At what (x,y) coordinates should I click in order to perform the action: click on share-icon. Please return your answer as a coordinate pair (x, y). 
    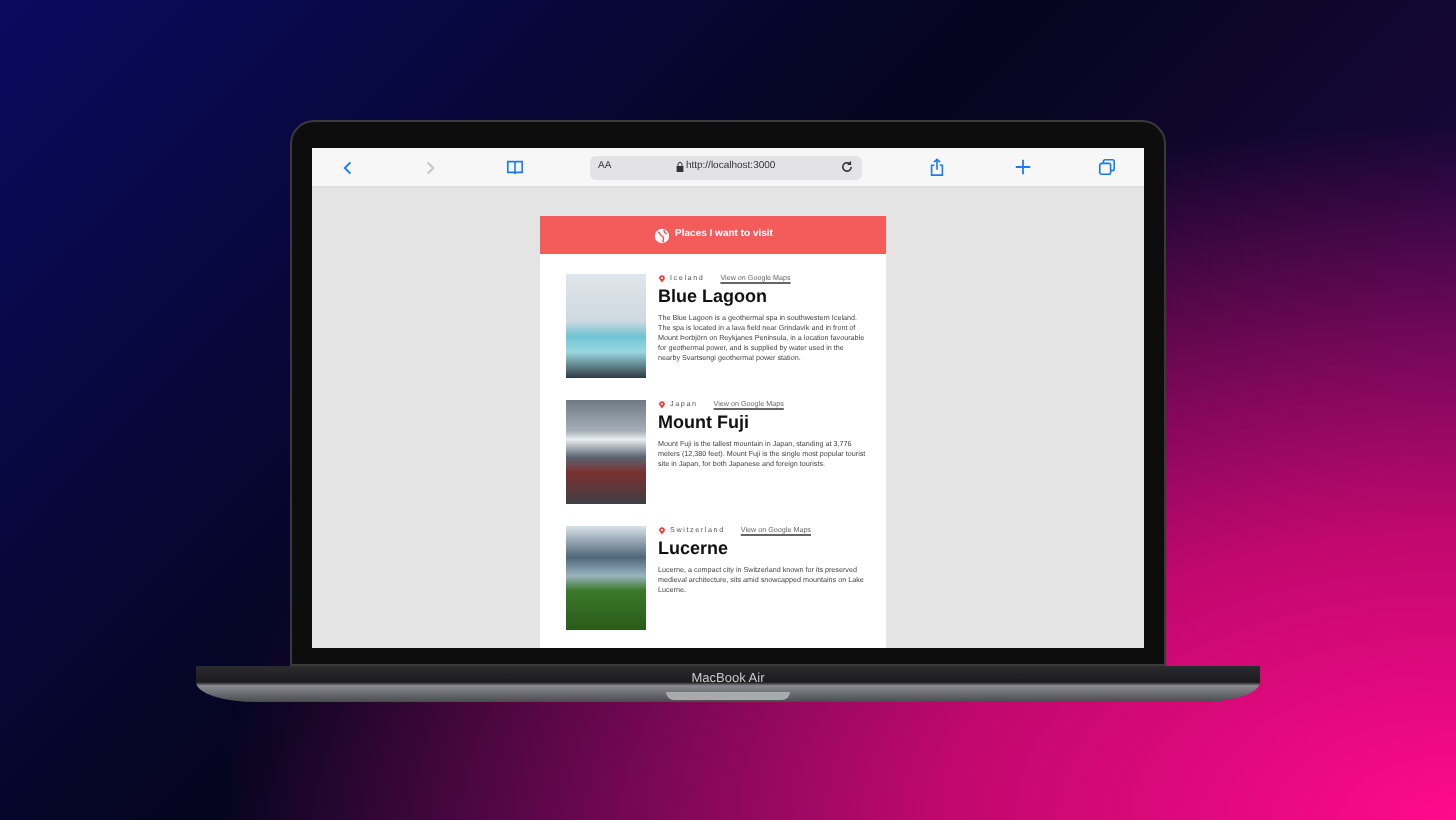
    Looking at the image, I should click on (937, 167).